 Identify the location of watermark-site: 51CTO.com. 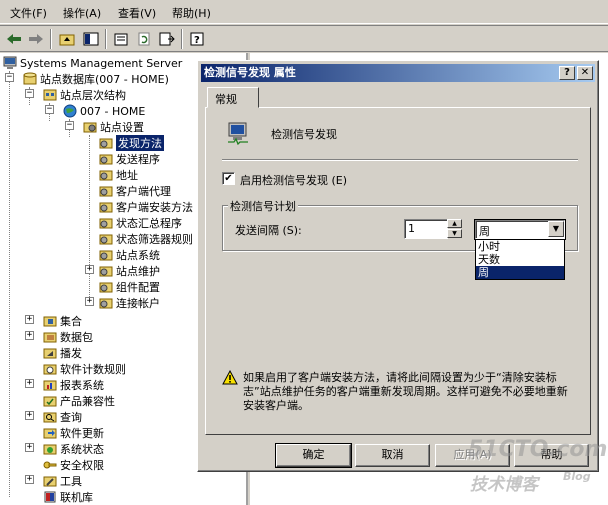
(538, 449).